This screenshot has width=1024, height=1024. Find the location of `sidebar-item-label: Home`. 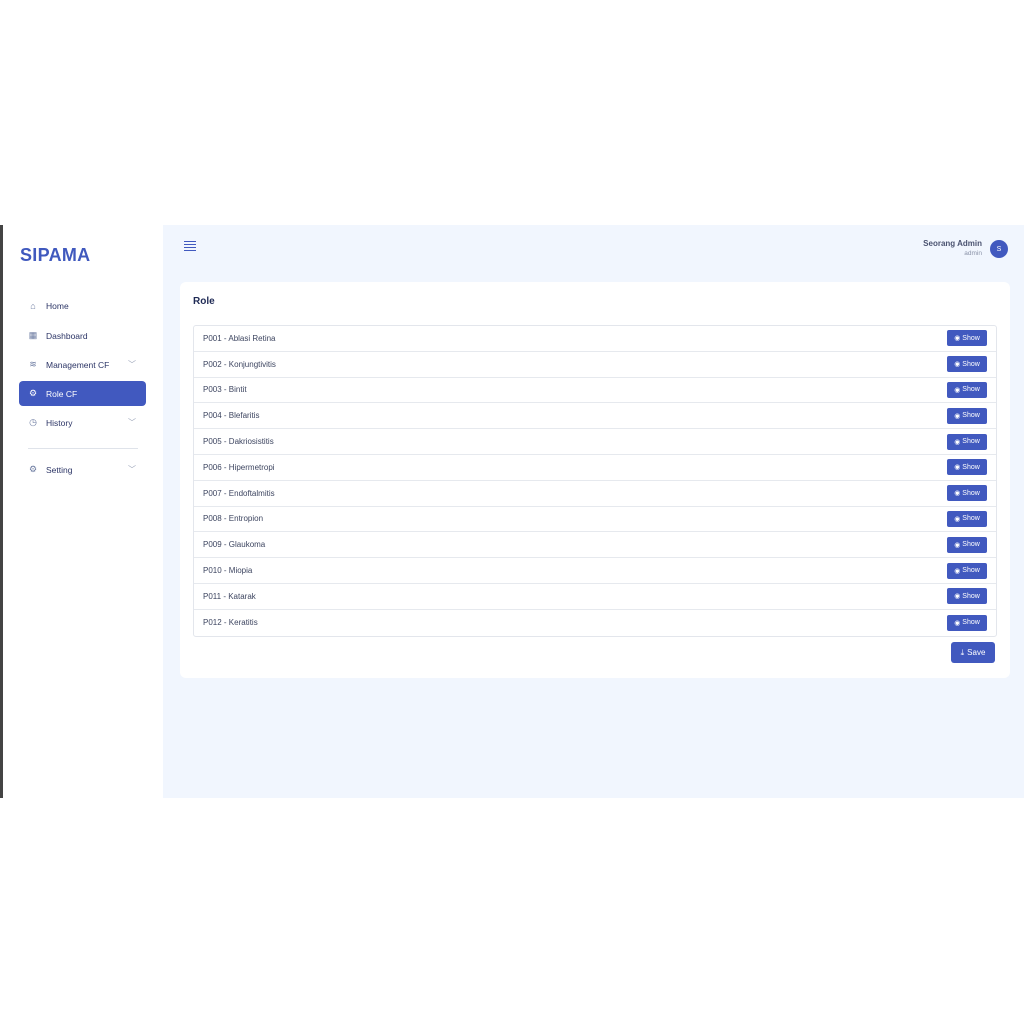

sidebar-item-label: Home is located at coordinates (57, 305).